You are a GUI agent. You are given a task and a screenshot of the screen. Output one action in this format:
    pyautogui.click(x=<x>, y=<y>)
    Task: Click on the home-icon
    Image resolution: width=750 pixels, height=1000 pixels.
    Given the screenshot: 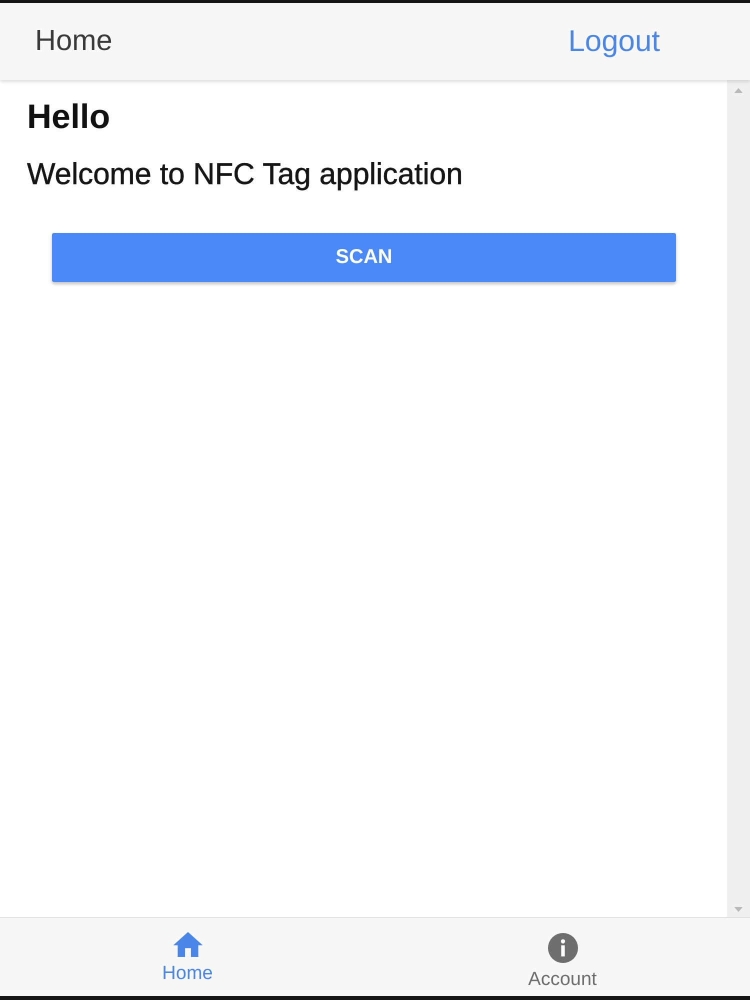 What is the action you would take?
    pyautogui.click(x=187, y=944)
    